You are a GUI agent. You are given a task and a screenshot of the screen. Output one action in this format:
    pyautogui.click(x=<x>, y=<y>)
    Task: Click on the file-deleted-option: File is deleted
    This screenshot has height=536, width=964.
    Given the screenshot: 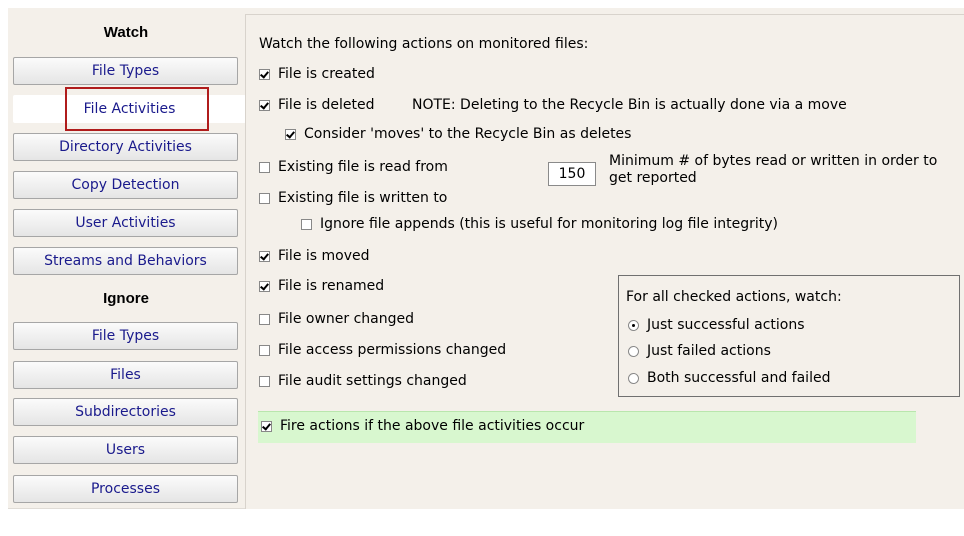 What is the action you would take?
    pyautogui.click(x=317, y=105)
    